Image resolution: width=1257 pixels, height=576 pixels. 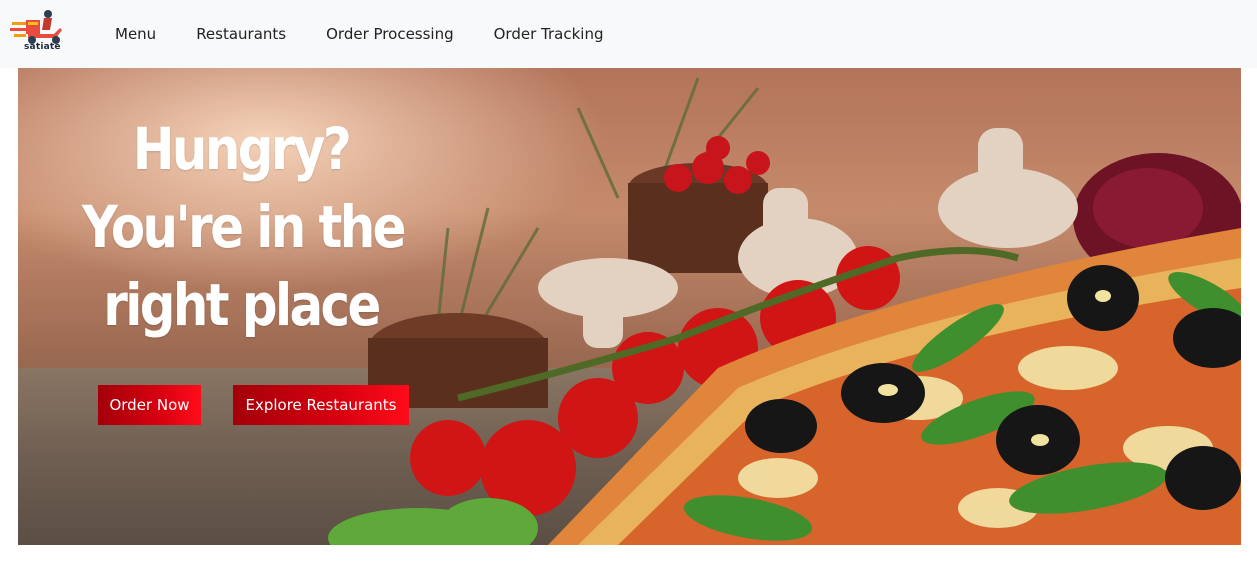 I want to click on order-now-button: Order Now, so click(x=149, y=405).